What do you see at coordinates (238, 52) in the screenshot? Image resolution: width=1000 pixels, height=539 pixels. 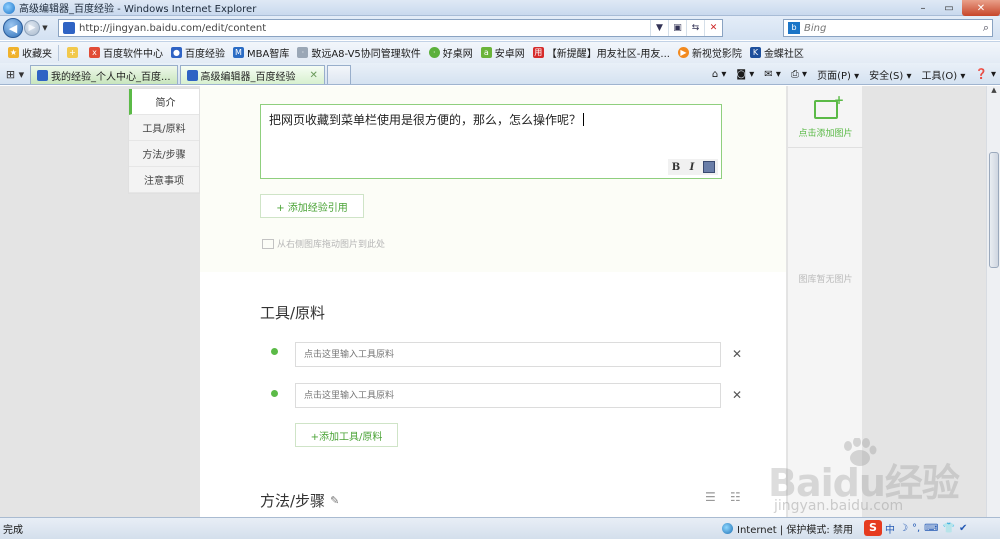 I see `mba-icon: M` at bounding box center [238, 52].